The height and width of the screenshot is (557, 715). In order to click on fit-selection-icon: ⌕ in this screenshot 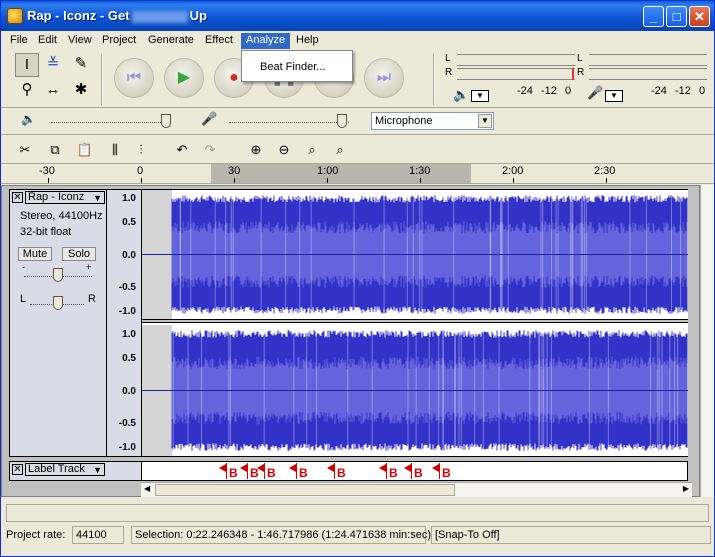, I will do `click(312, 150)`.